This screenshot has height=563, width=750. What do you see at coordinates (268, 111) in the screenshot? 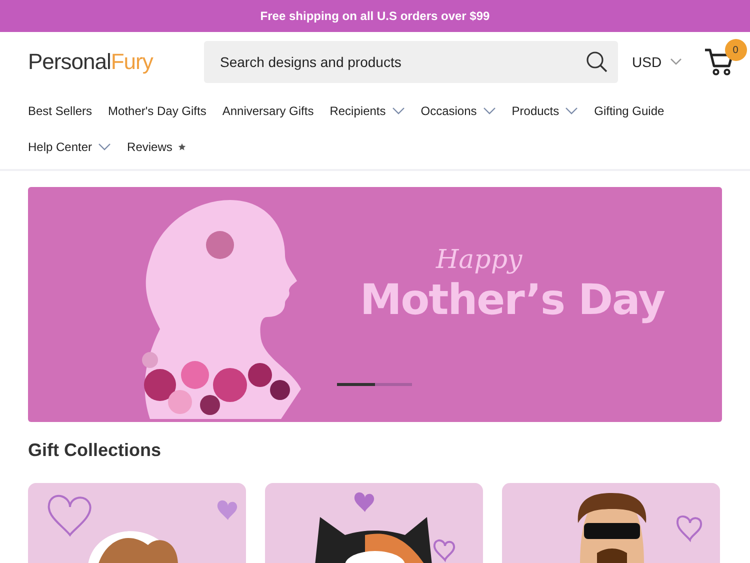
I see `nav-link: Anniversary Gifts` at bounding box center [268, 111].